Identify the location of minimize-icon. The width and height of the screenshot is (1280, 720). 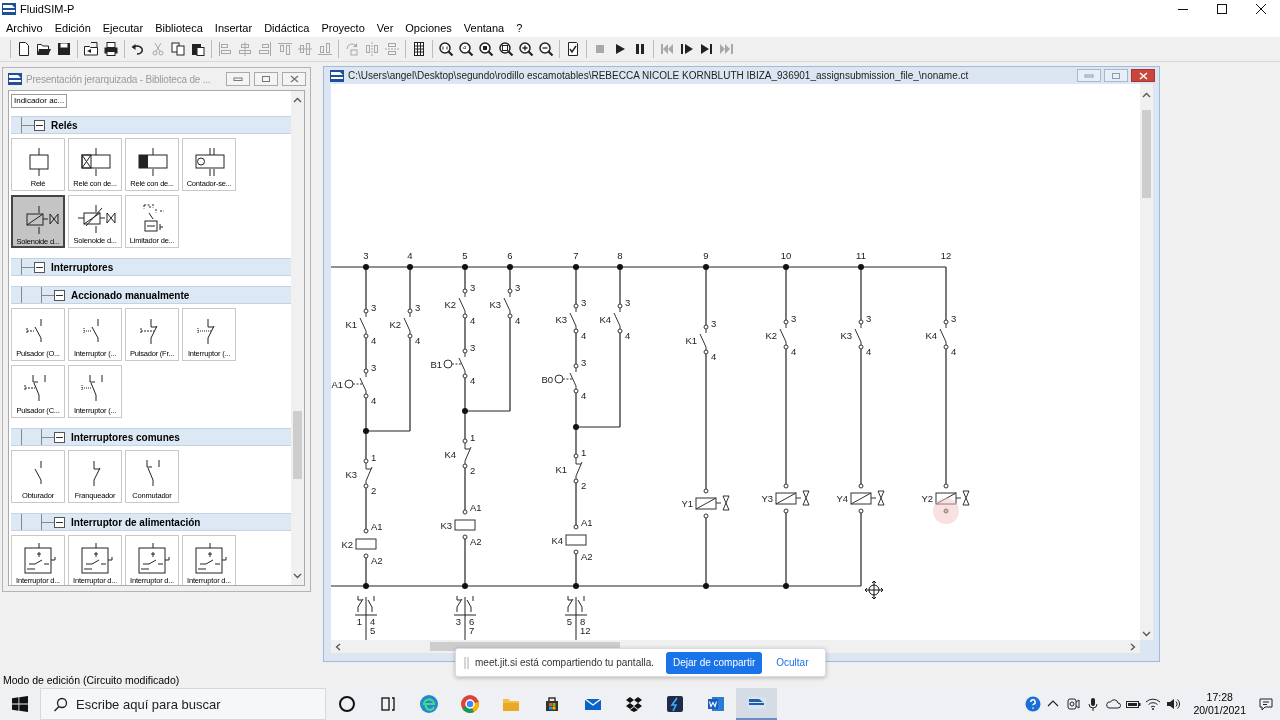
(1182, 9).